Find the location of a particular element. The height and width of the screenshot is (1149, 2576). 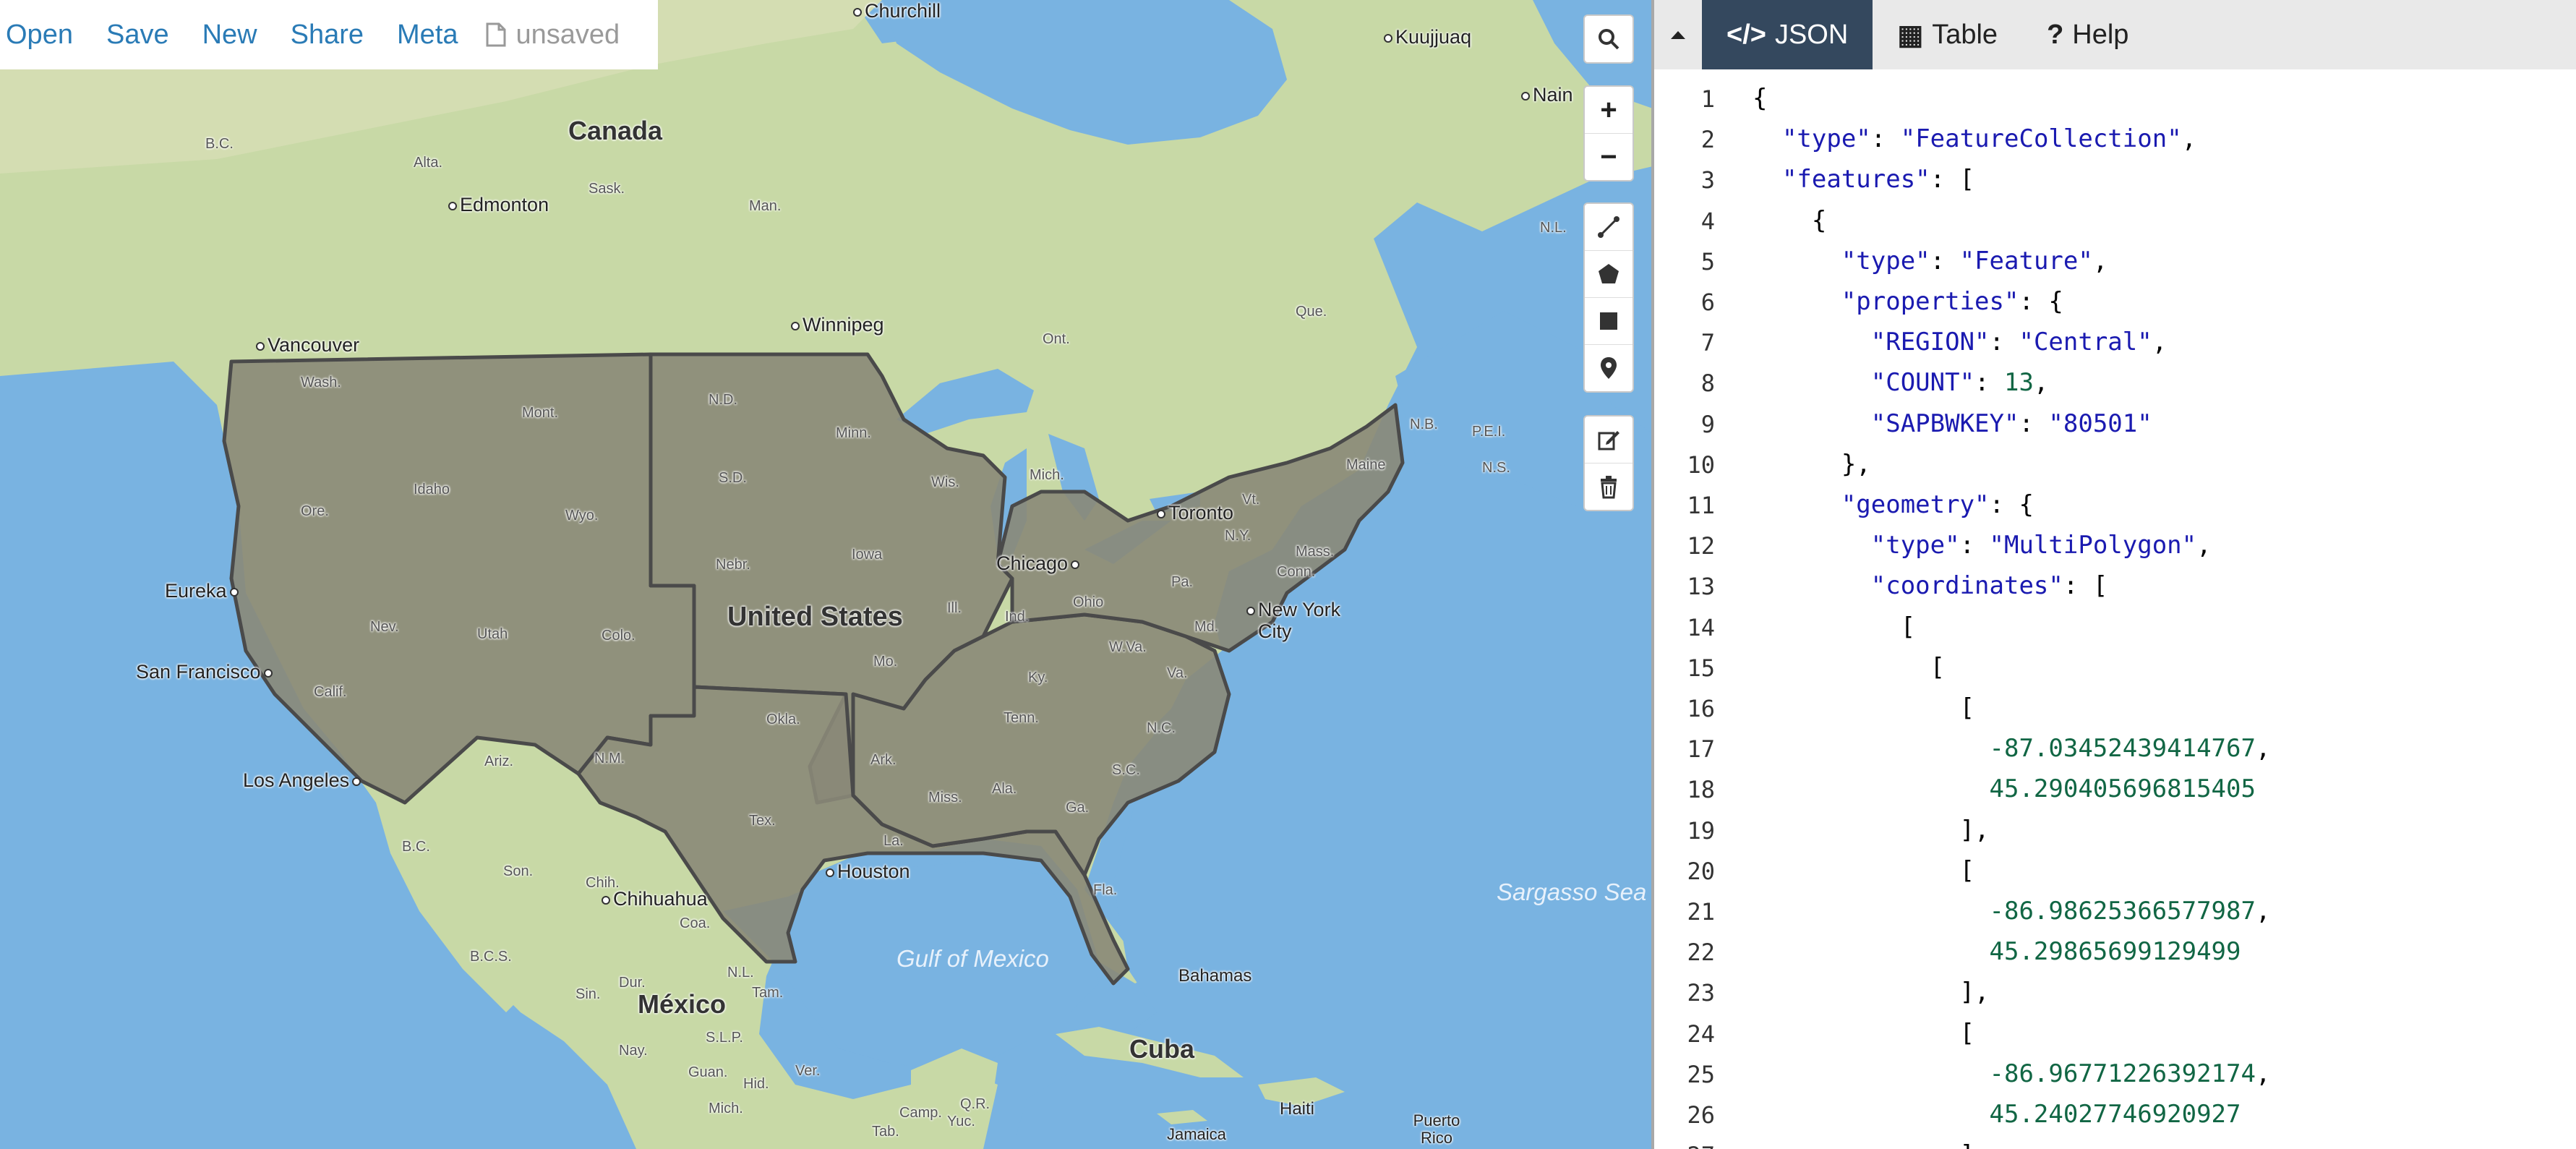

label-winnipeg: Winnipeg is located at coordinates (838, 325).